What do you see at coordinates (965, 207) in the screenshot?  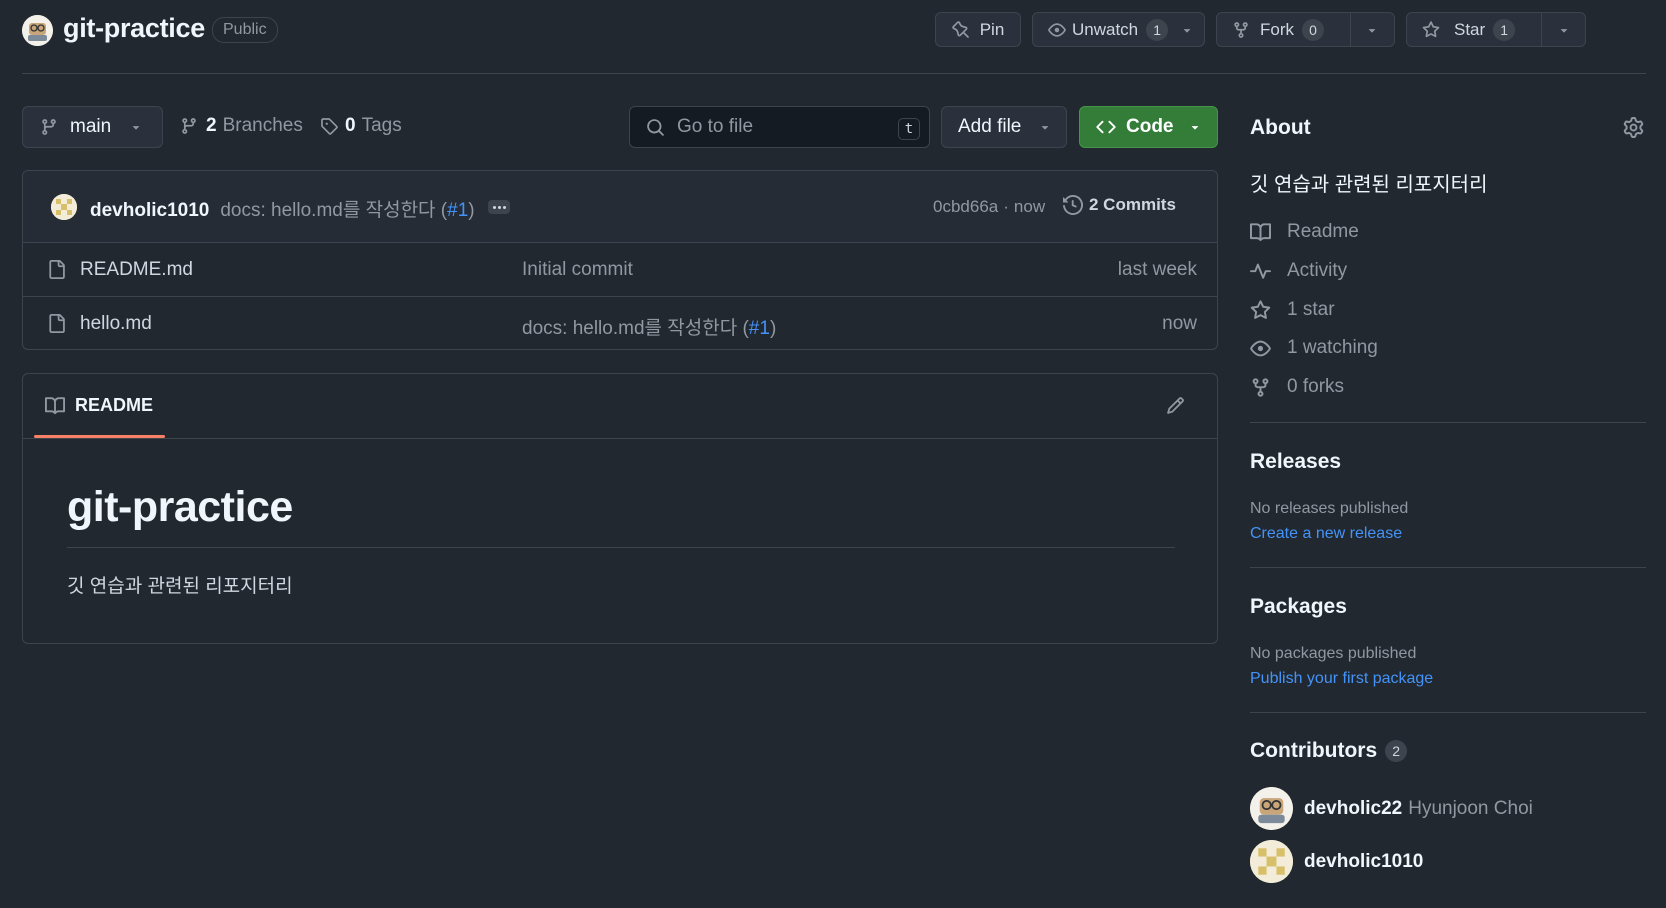 I see `commit-hash: 0cbd66a` at bounding box center [965, 207].